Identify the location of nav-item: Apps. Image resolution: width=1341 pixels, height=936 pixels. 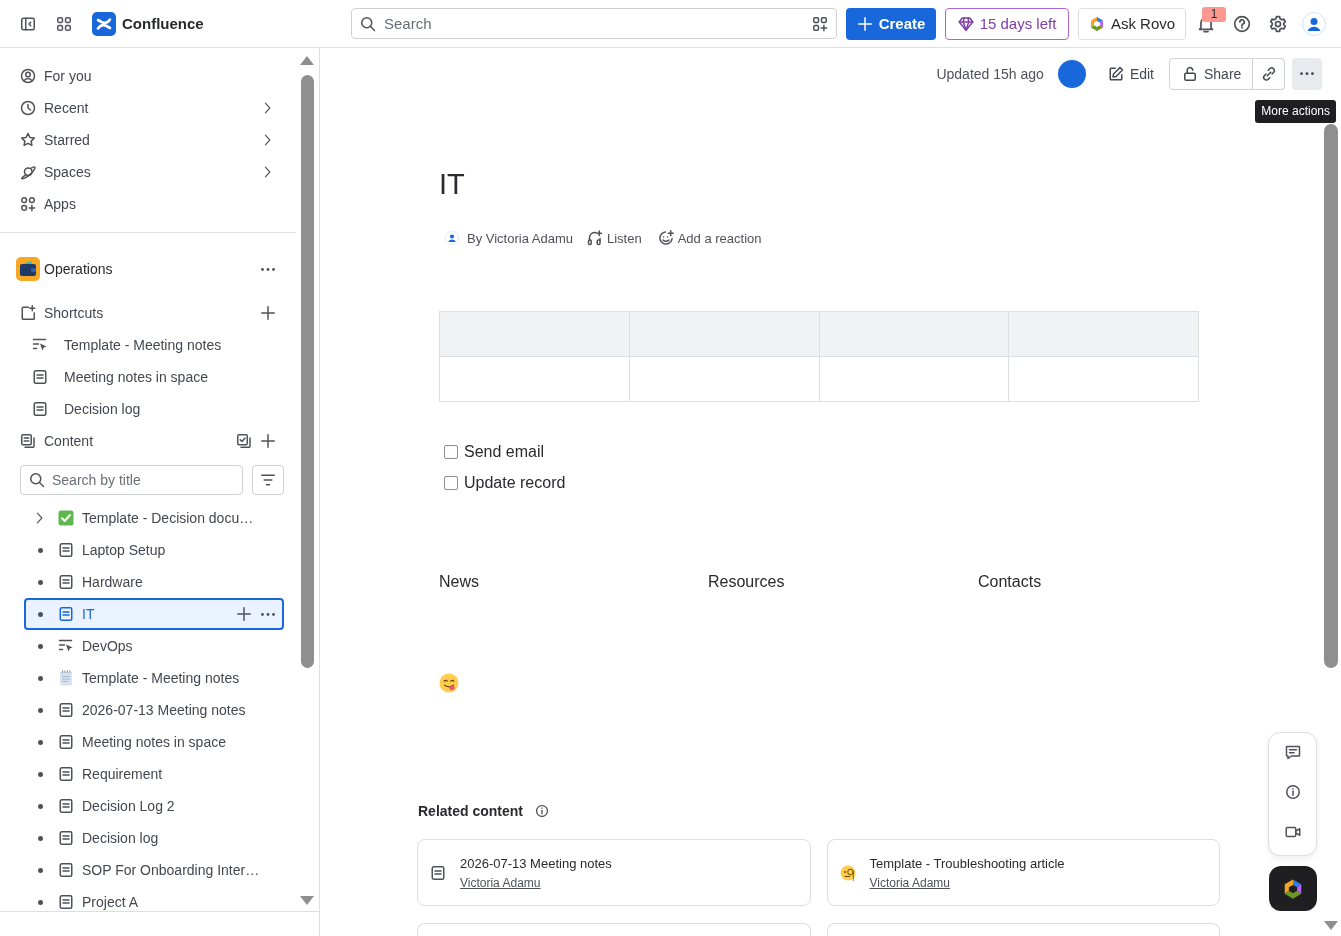
(149, 204).